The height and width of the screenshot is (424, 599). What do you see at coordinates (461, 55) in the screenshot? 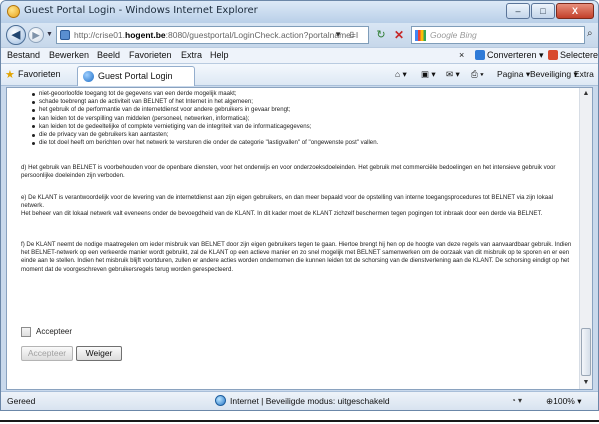
I see `close-toolbar-button: ×` at bounding box center [461, 55].